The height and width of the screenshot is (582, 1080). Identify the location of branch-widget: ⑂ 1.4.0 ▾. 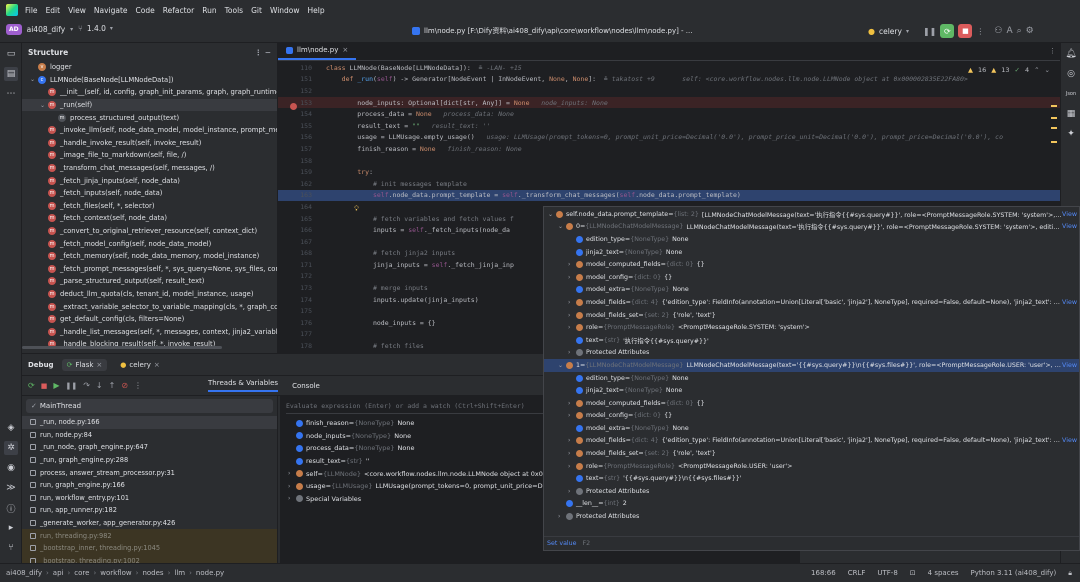
(95, 28).